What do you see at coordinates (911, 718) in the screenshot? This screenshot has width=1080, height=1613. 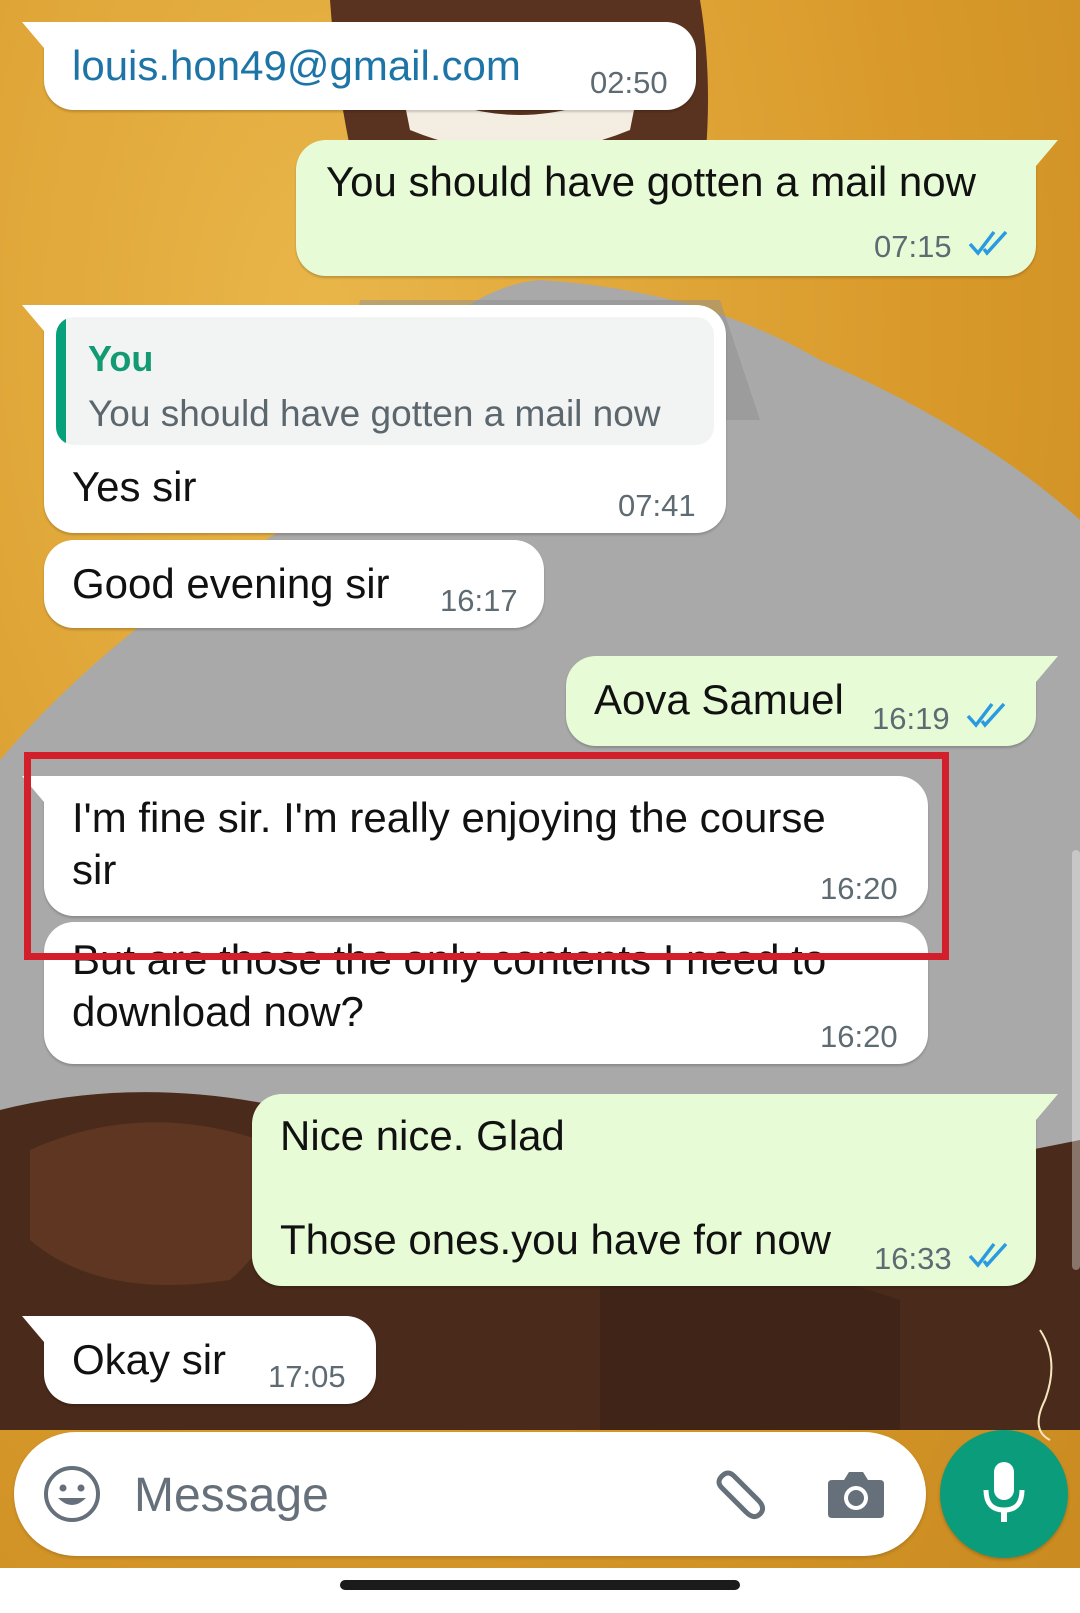 I see `message-time: 16:19` at bounding box center [911, 718].